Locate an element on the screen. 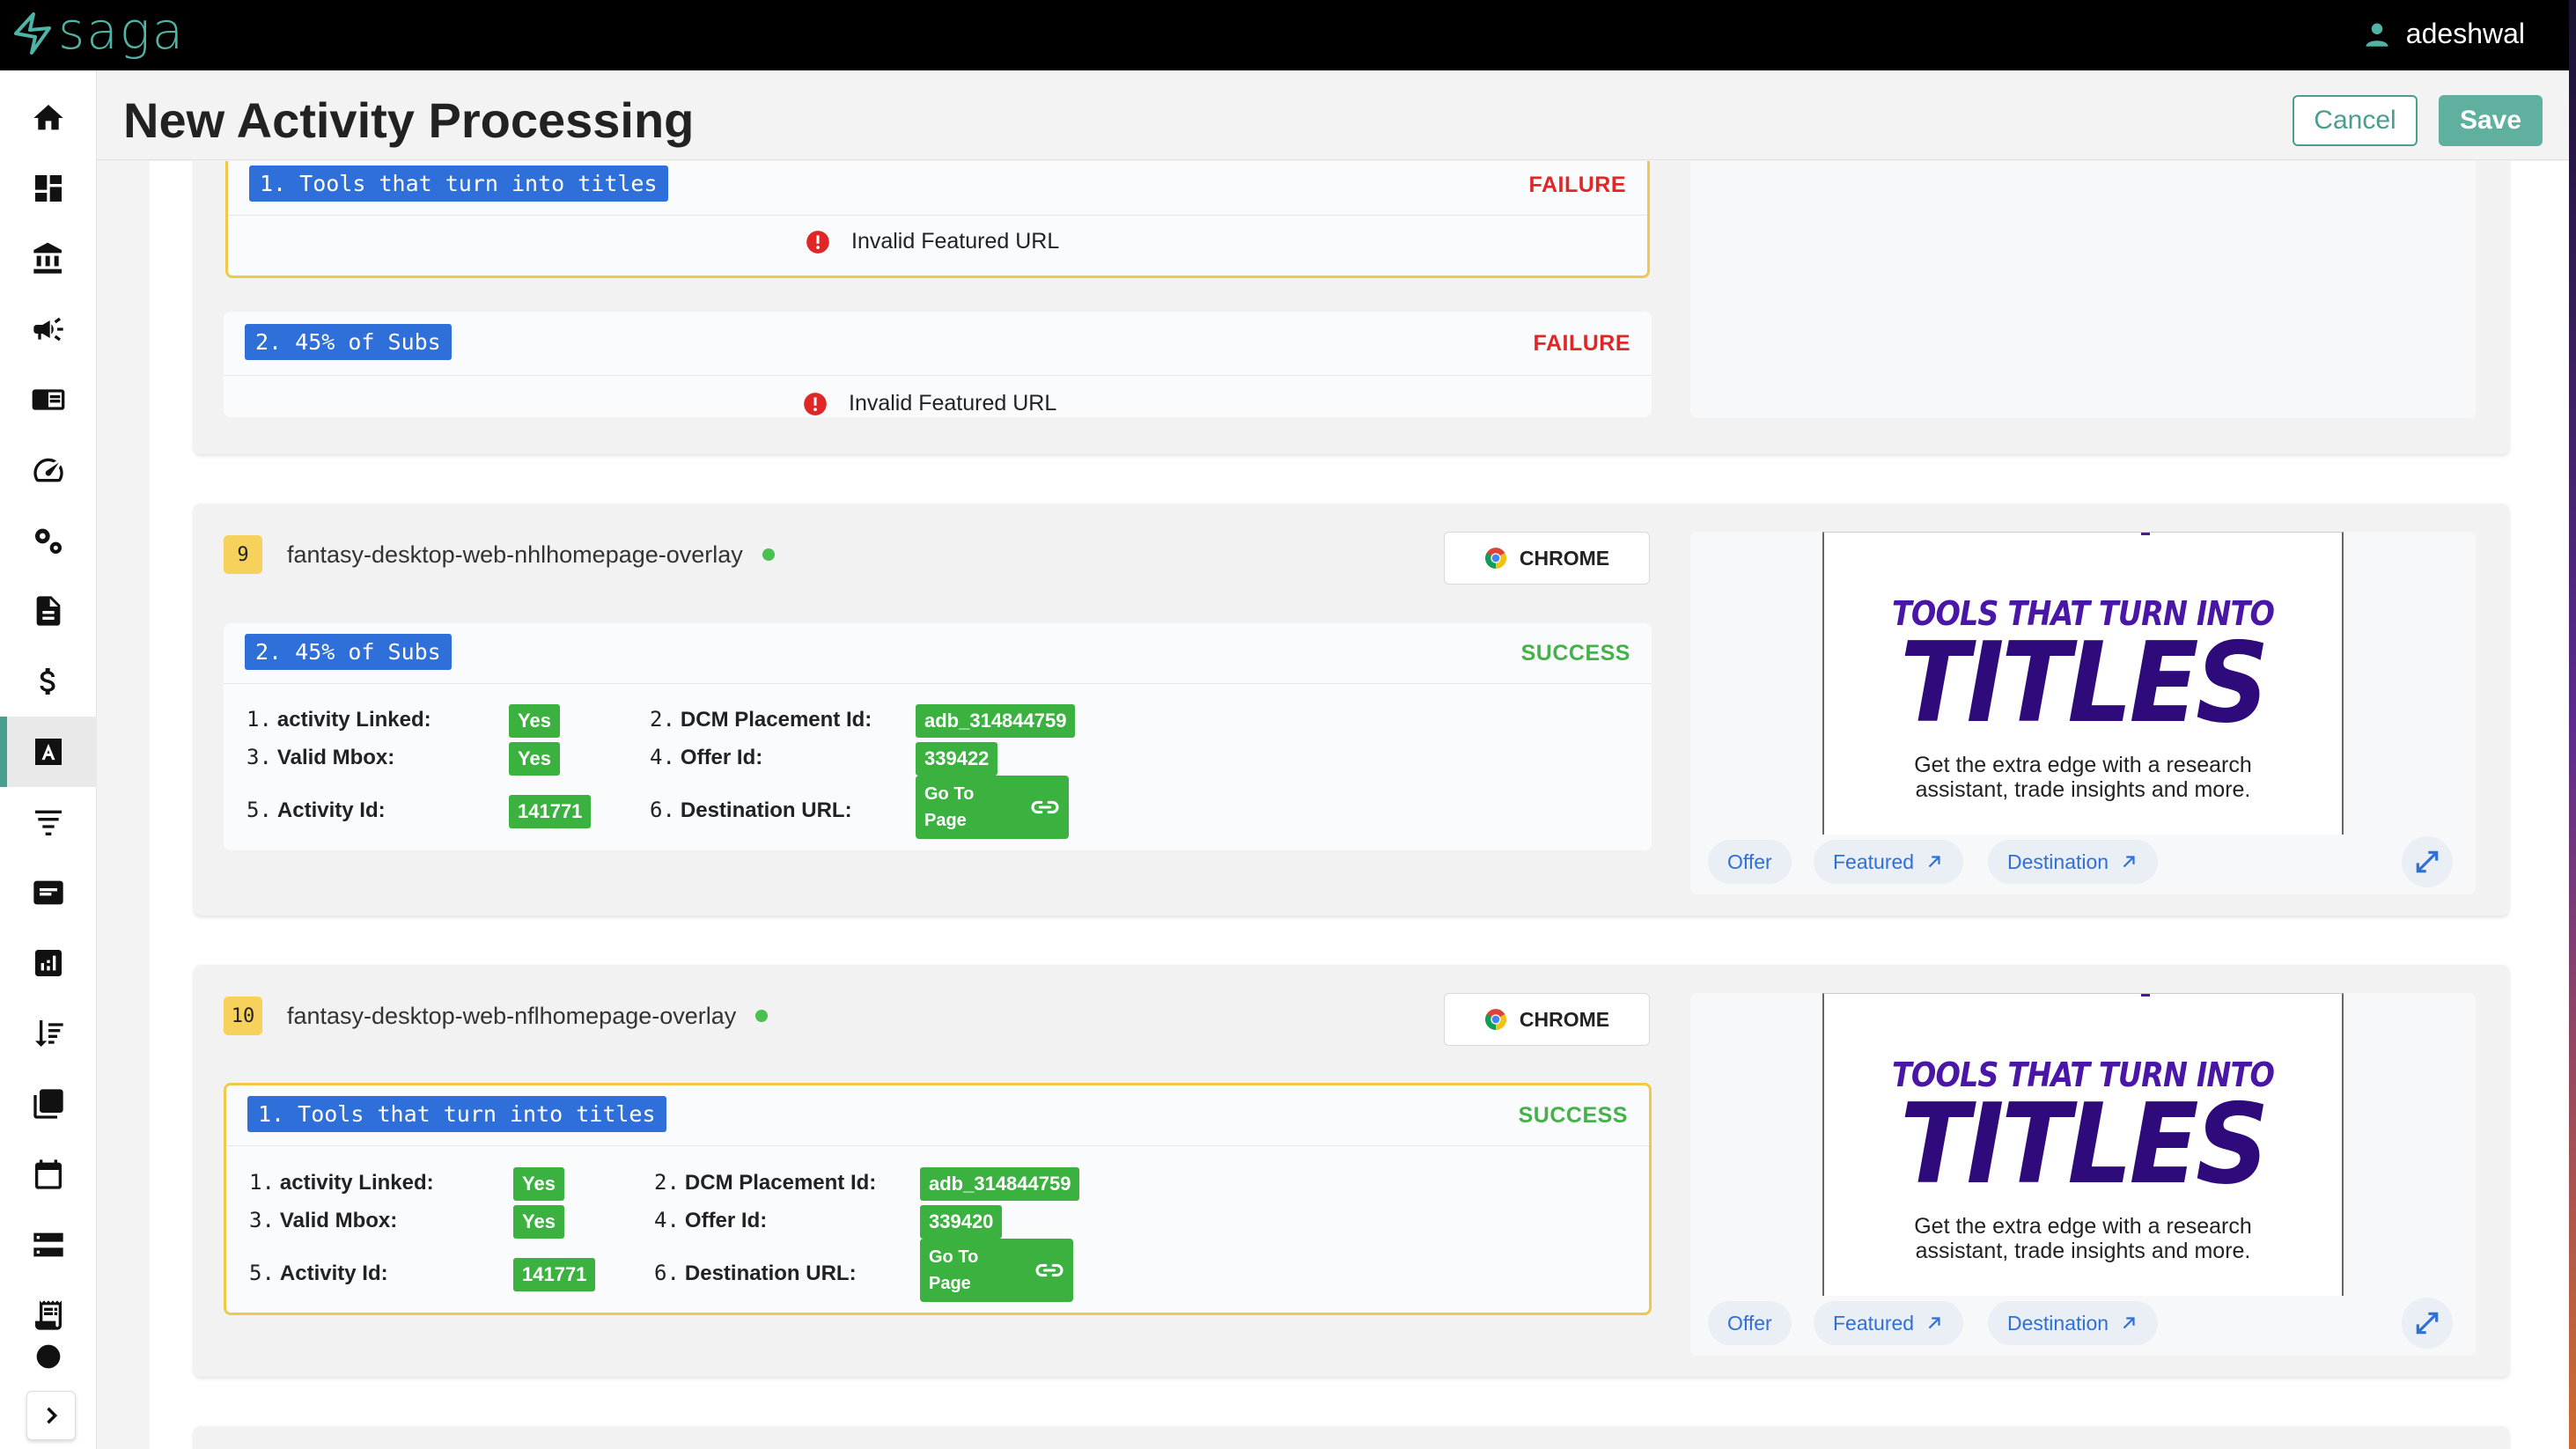 The height and width of the screenshot is (1449, 2576). text-icon is located at coordinates (49, 752).